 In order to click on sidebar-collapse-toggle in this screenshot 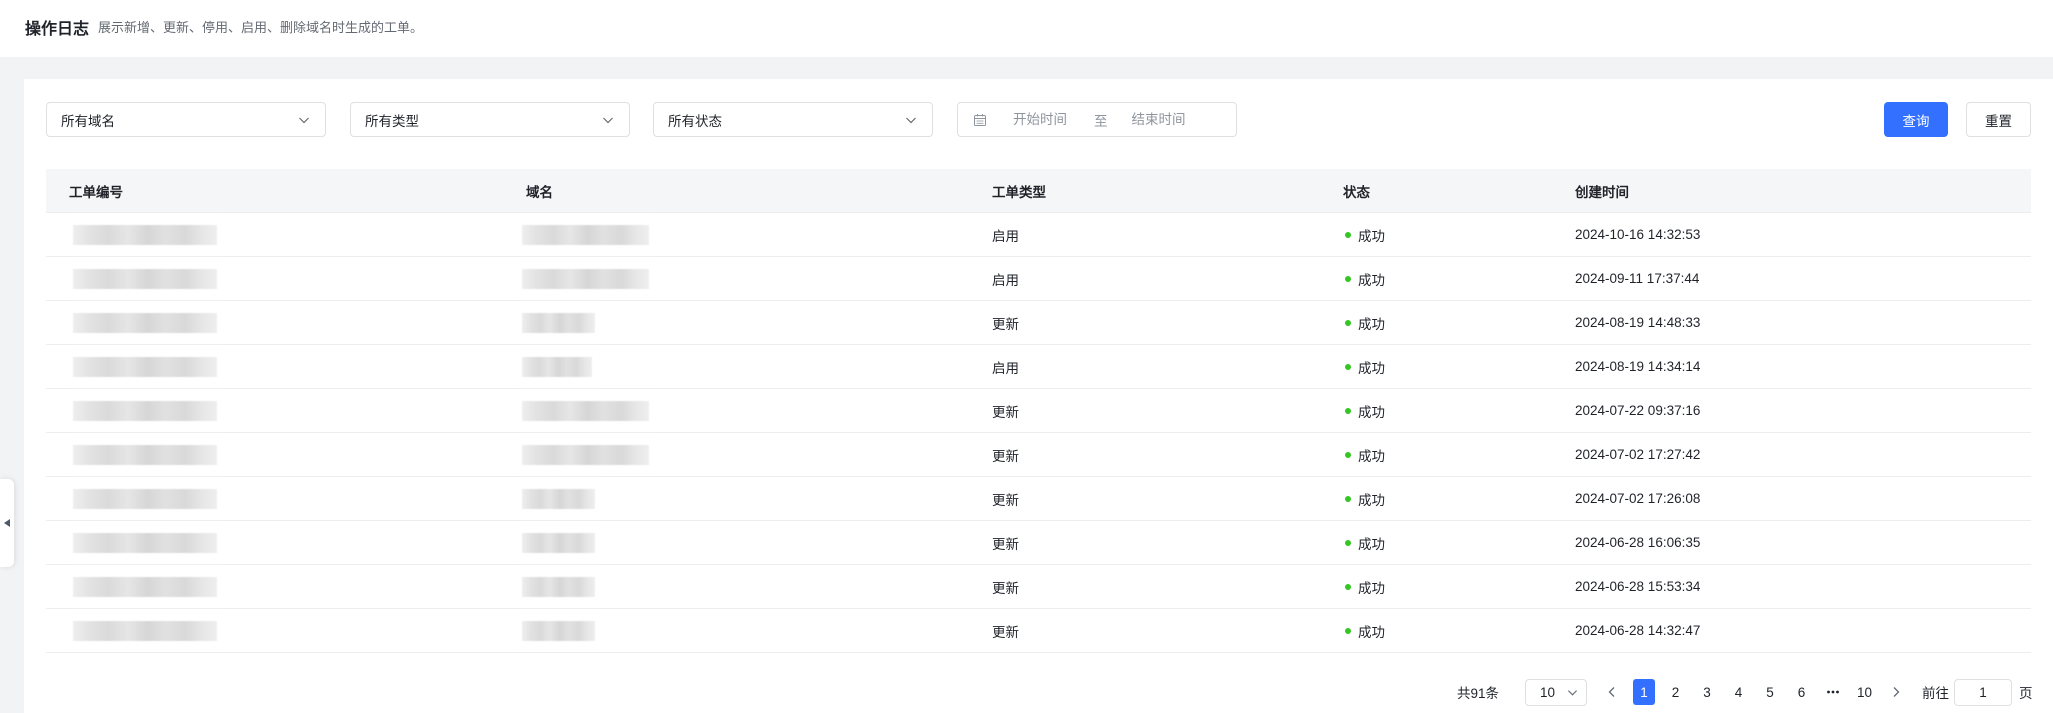, I will do `click(7, 523)`.